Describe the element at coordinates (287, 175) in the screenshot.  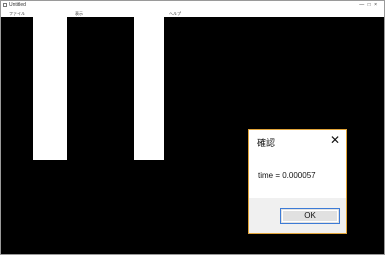
I see `dialog-message: time = 0.000057` at that location.